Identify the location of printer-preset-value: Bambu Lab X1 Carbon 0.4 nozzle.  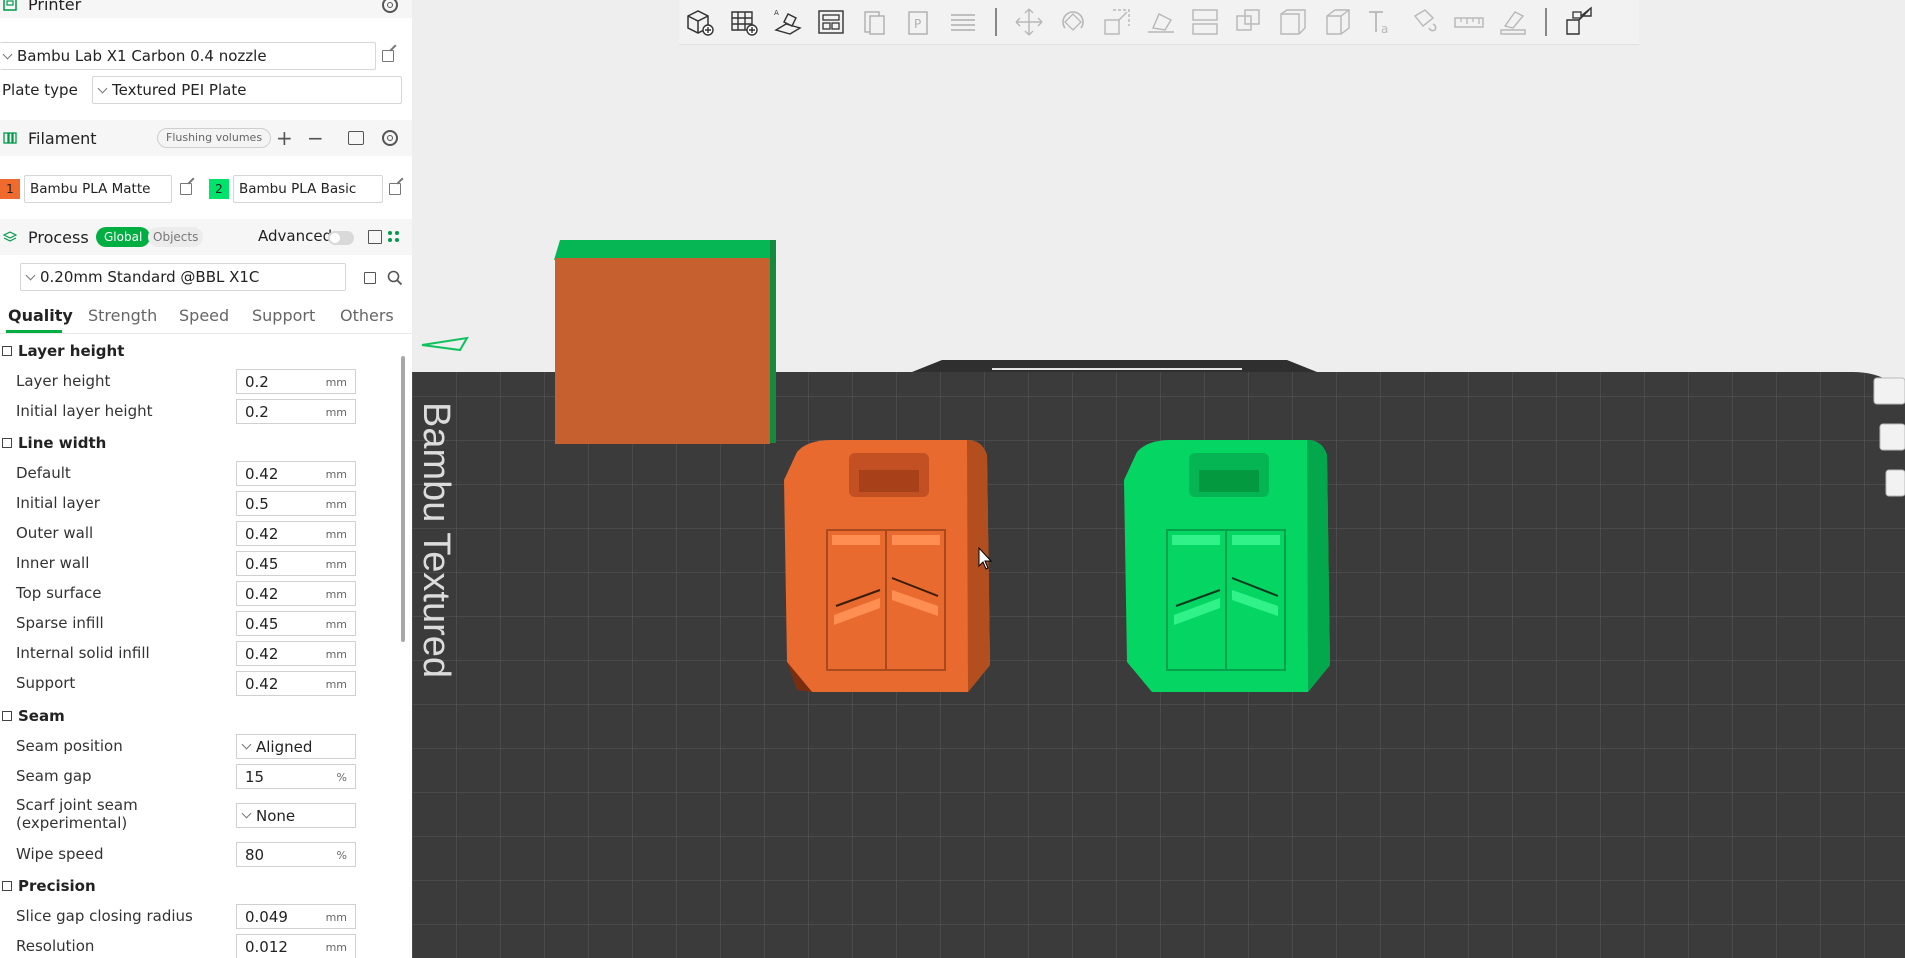
(142, 56).